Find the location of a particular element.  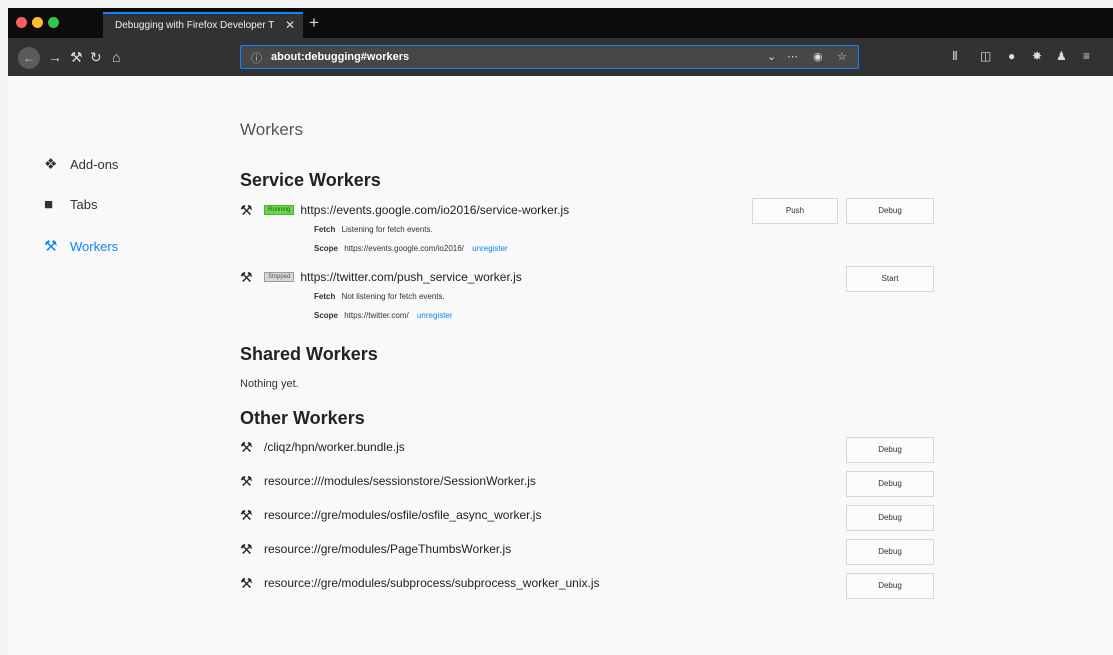

sidebar-item-workers: ⚒ Workers is located at coordinates (81, 246).